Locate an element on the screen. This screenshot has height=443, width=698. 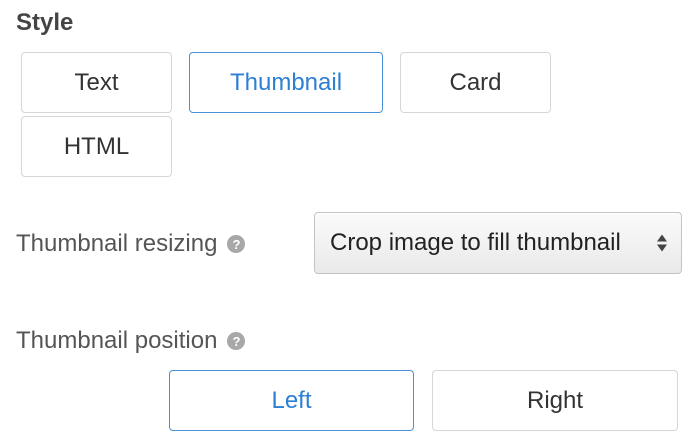
thumbnail-resizing-row: Thumbnail resizing ? is located at coordinates (131, 244).